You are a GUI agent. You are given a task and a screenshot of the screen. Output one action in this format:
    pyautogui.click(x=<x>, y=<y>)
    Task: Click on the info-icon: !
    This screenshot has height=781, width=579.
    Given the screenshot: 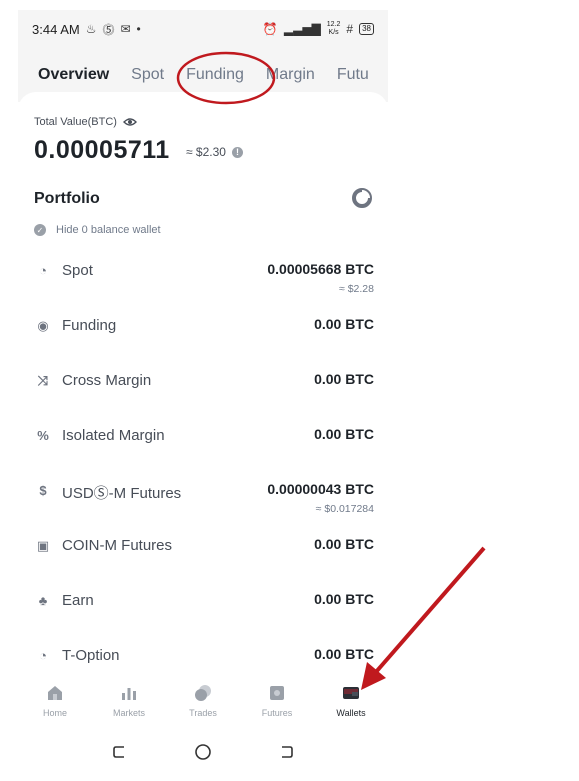 What is the action you would take?
    pyautogui.click(x=237, y=152)
    